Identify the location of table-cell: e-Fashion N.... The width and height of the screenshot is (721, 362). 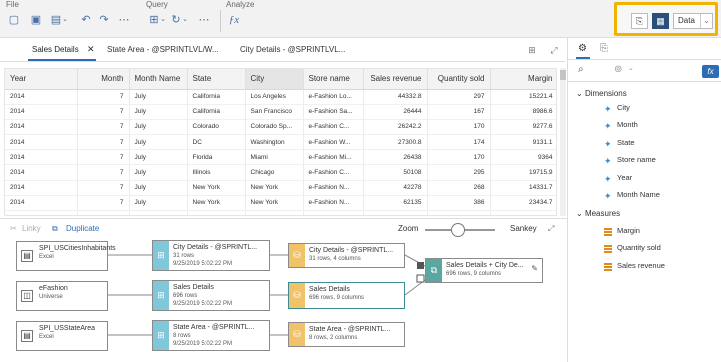
(333, 188).